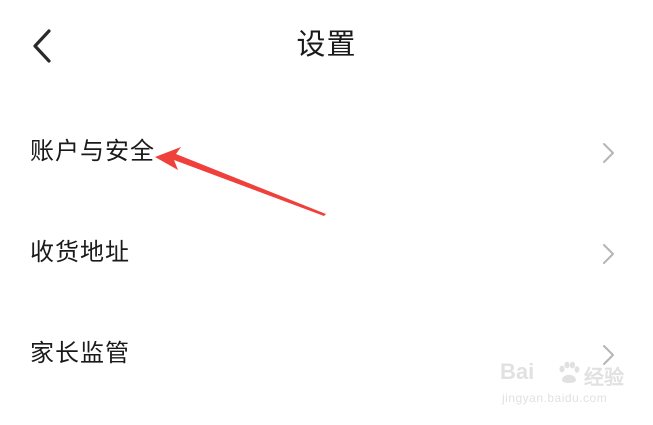 The image size is (653, 425). Describe the element at coordinates (80, 252) in the screenshot. I see `menu-item-label: 收货地址` at that location.